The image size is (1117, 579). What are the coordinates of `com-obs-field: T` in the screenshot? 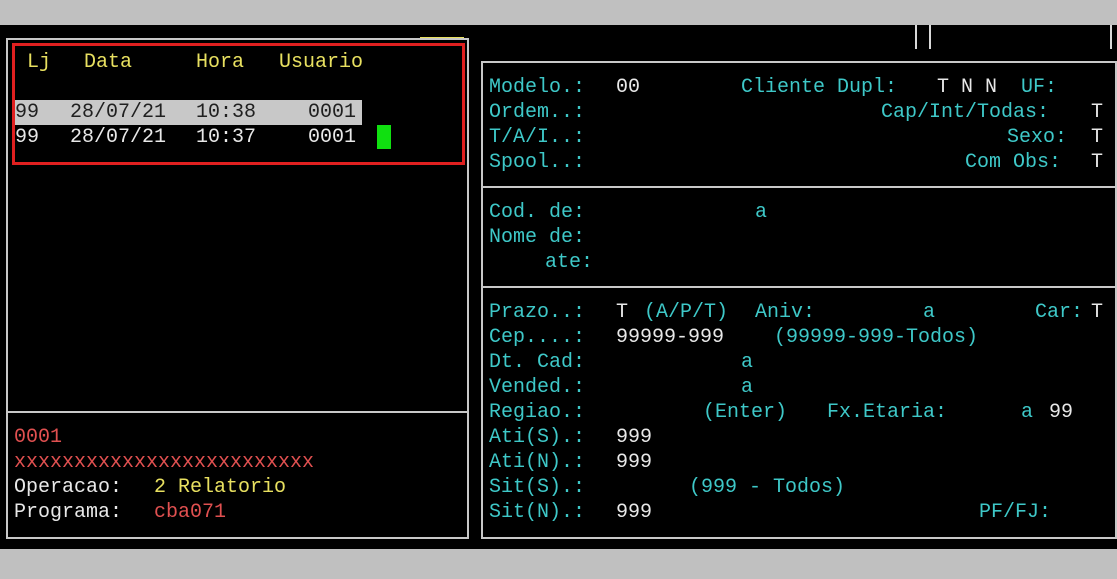 It's located at (1097, 162).